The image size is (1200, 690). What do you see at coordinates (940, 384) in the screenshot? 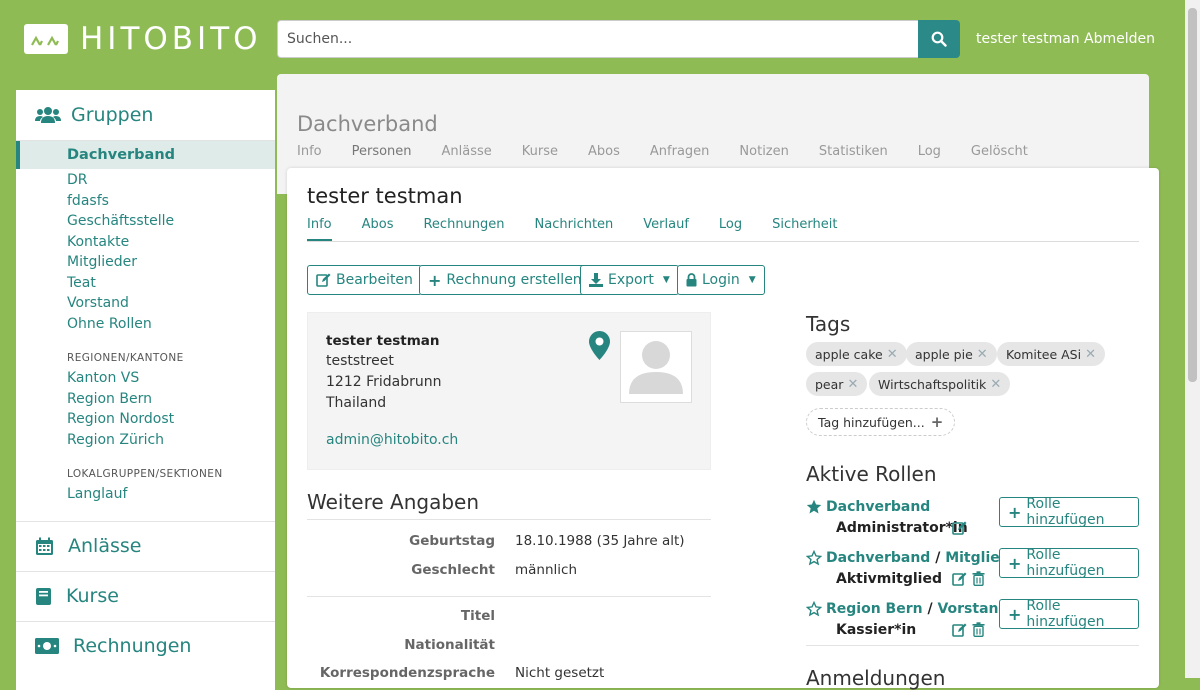
I see `tag: Wirtschaftspolitik ✕` at bounding box center [940, 384].